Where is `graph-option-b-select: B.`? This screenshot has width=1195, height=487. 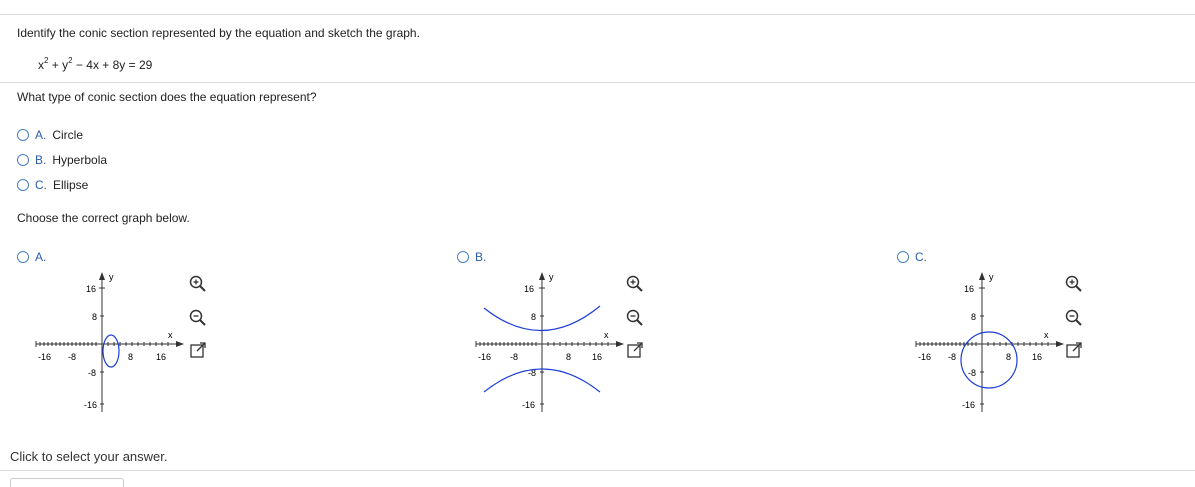
graph-option-b-select: B. is located at coordinates (474, 257).